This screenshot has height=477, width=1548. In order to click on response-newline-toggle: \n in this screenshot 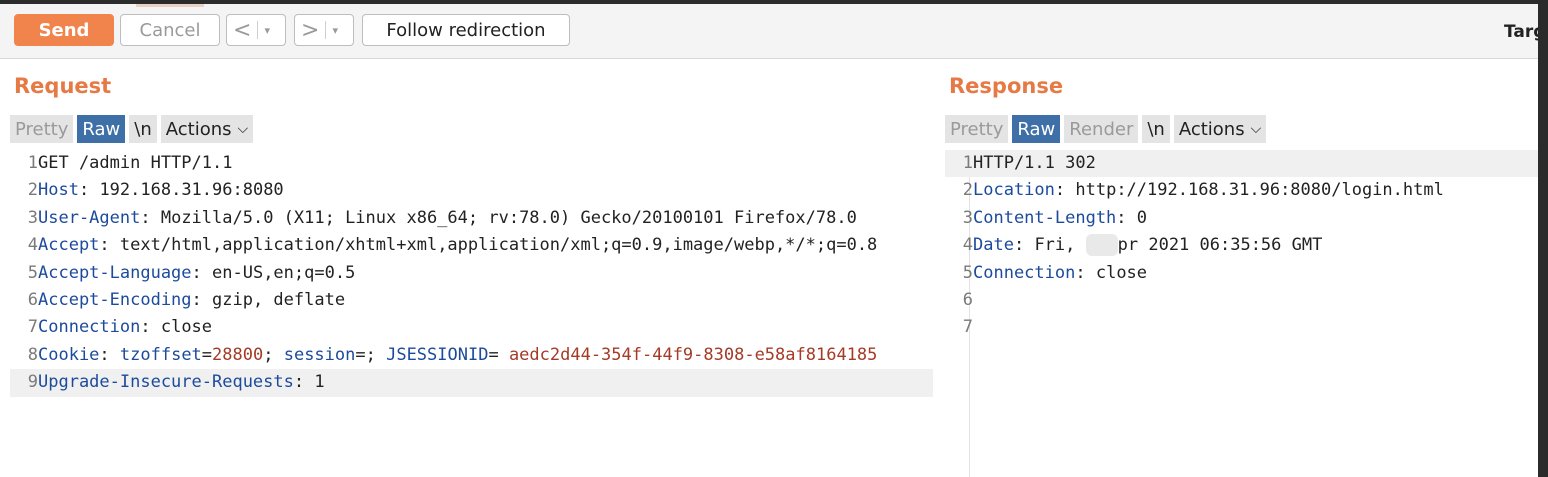, I will do `click(1156, 129)`.